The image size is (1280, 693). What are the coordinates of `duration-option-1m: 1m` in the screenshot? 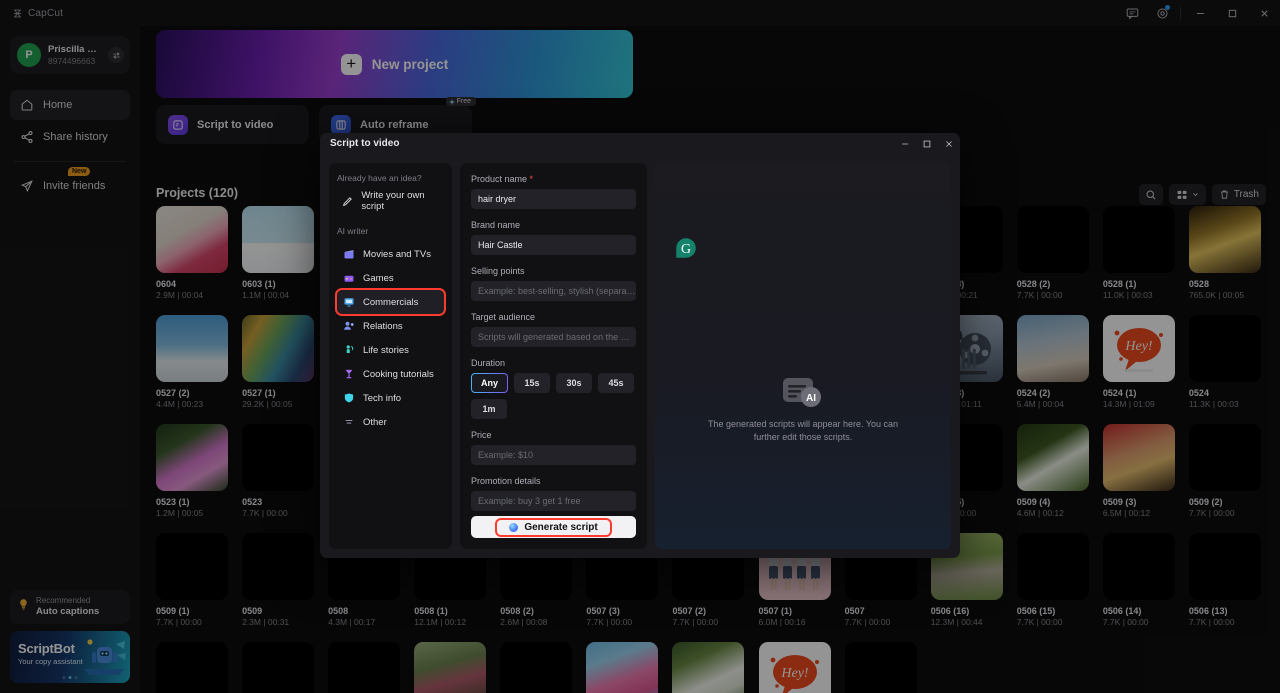 It's located at (489, 409).